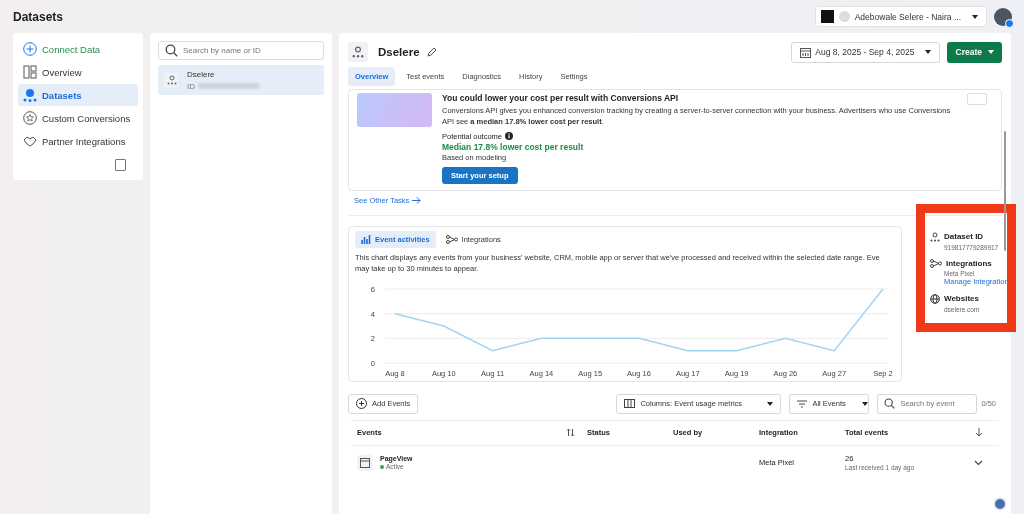 The image size is (1024, 514). I want to click on create-button: Create, so click(974, 52).